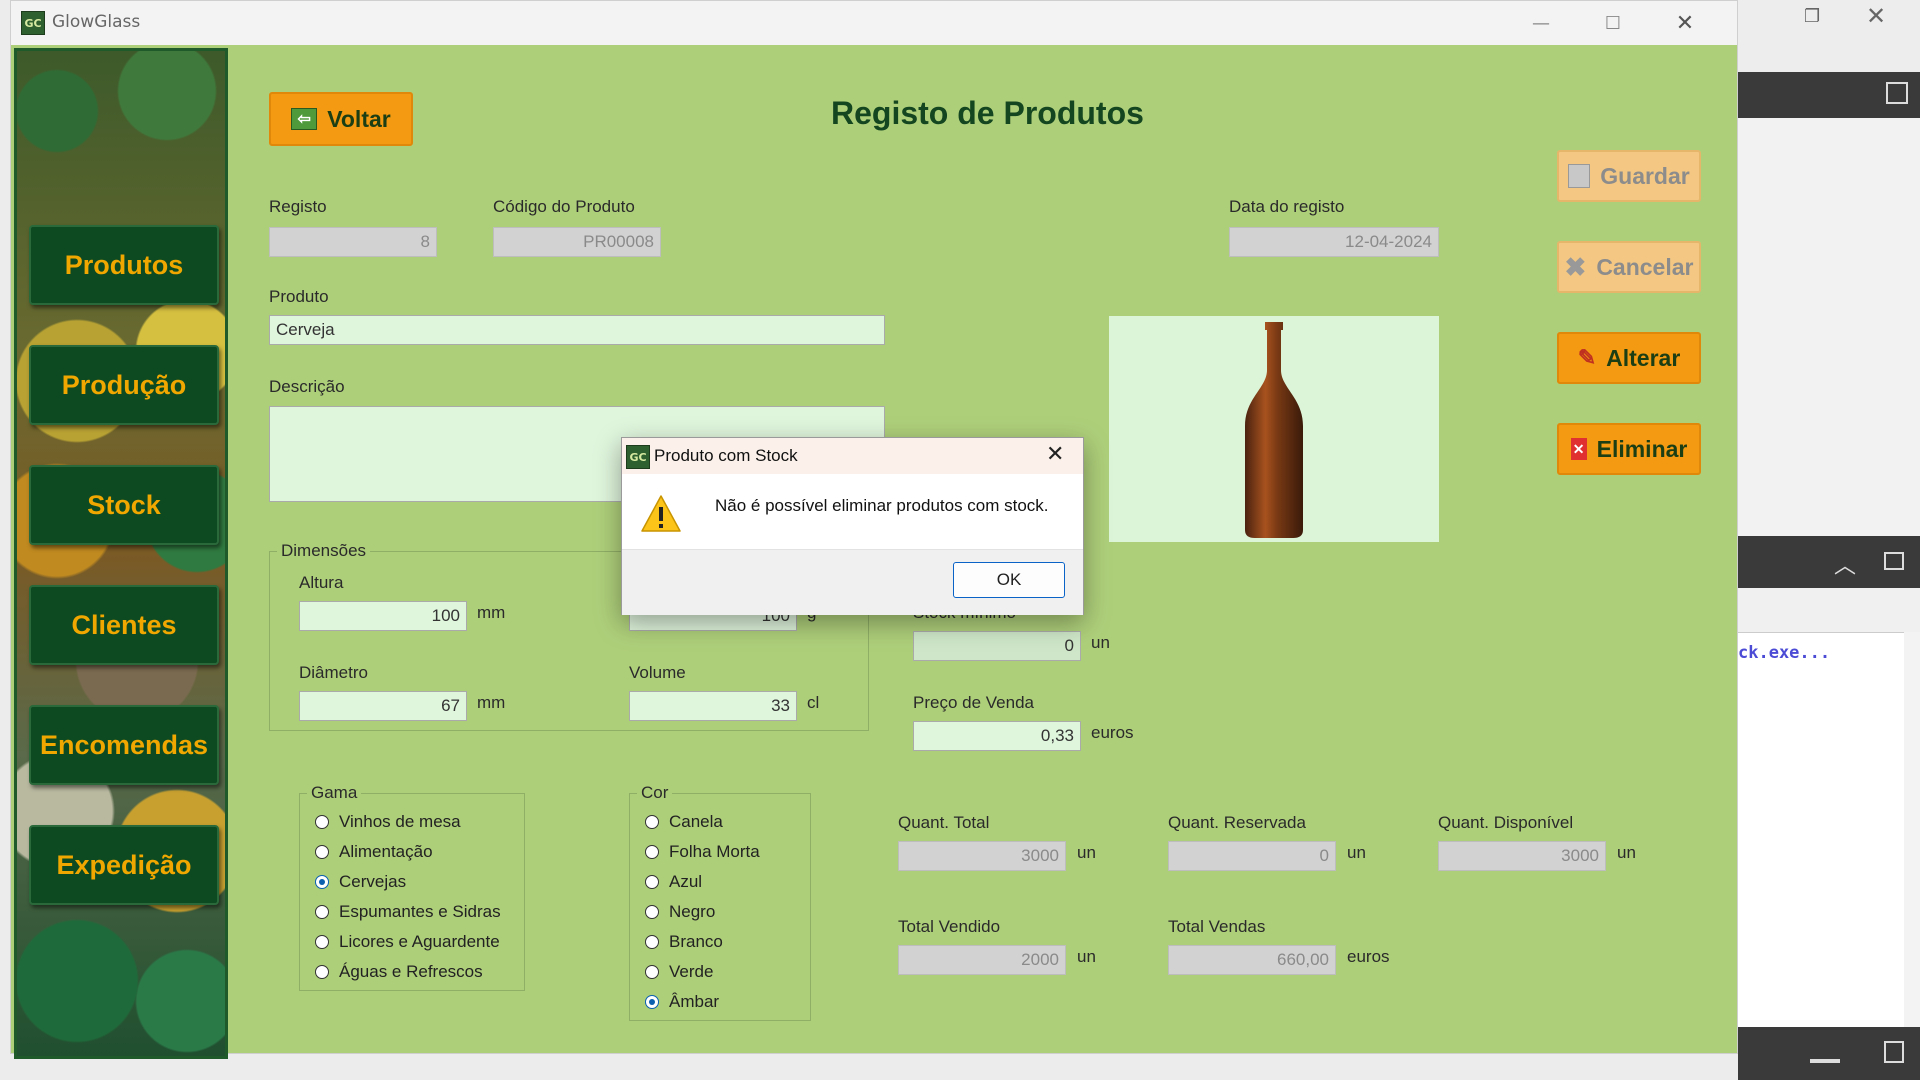 The width and height of the screenshot is (1920, 1080). What do you see at coordinates (124, 745) in the screenshot?
I see `sidebar-item-encomendas: Encomendas` at bounding box center [124, 745].